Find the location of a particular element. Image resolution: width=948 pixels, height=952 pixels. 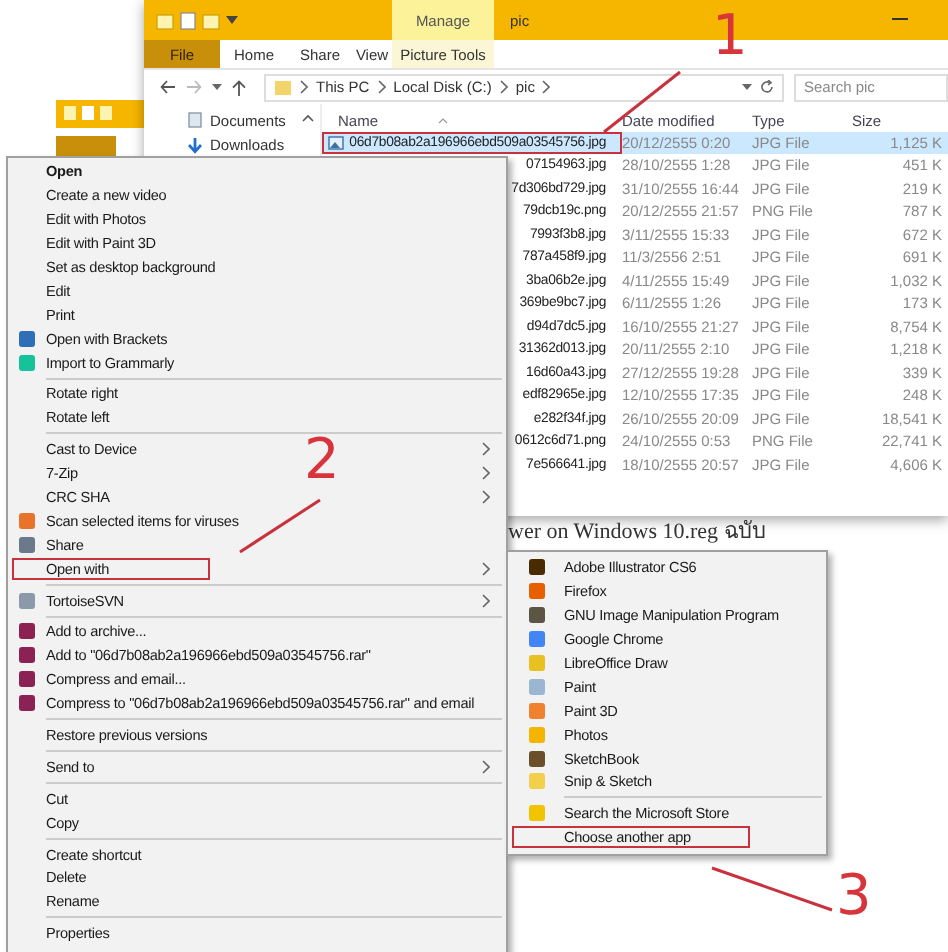

refresh-icon is located at coordinates (767, 87).